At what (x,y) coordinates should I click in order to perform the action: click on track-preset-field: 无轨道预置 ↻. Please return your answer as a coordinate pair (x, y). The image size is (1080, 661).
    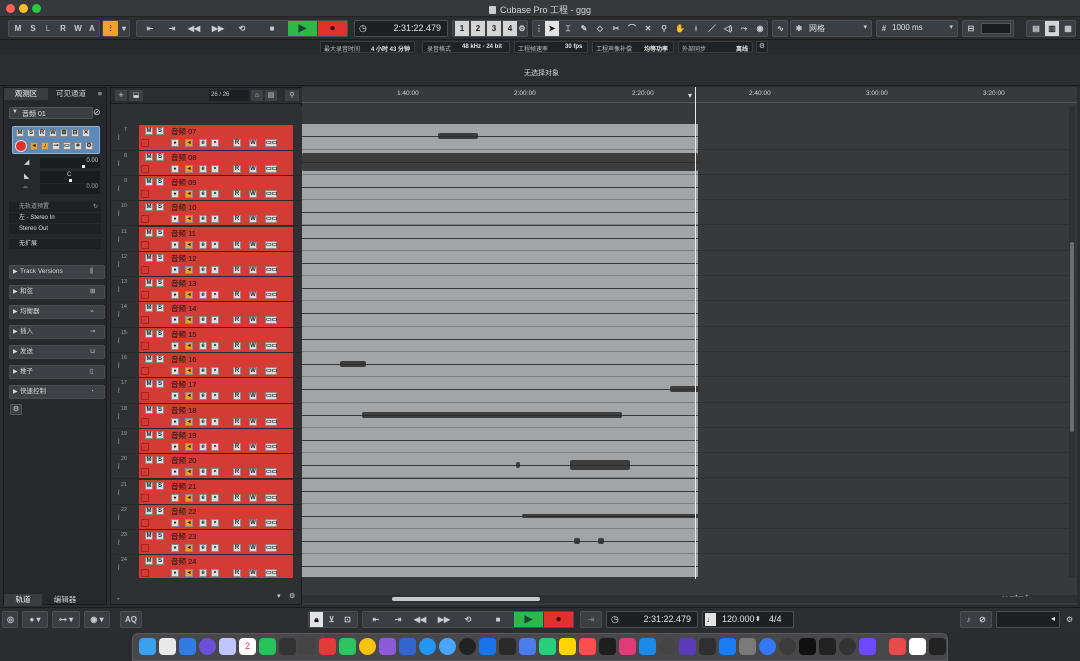
    Looking at the image, I should click on (55, 207).